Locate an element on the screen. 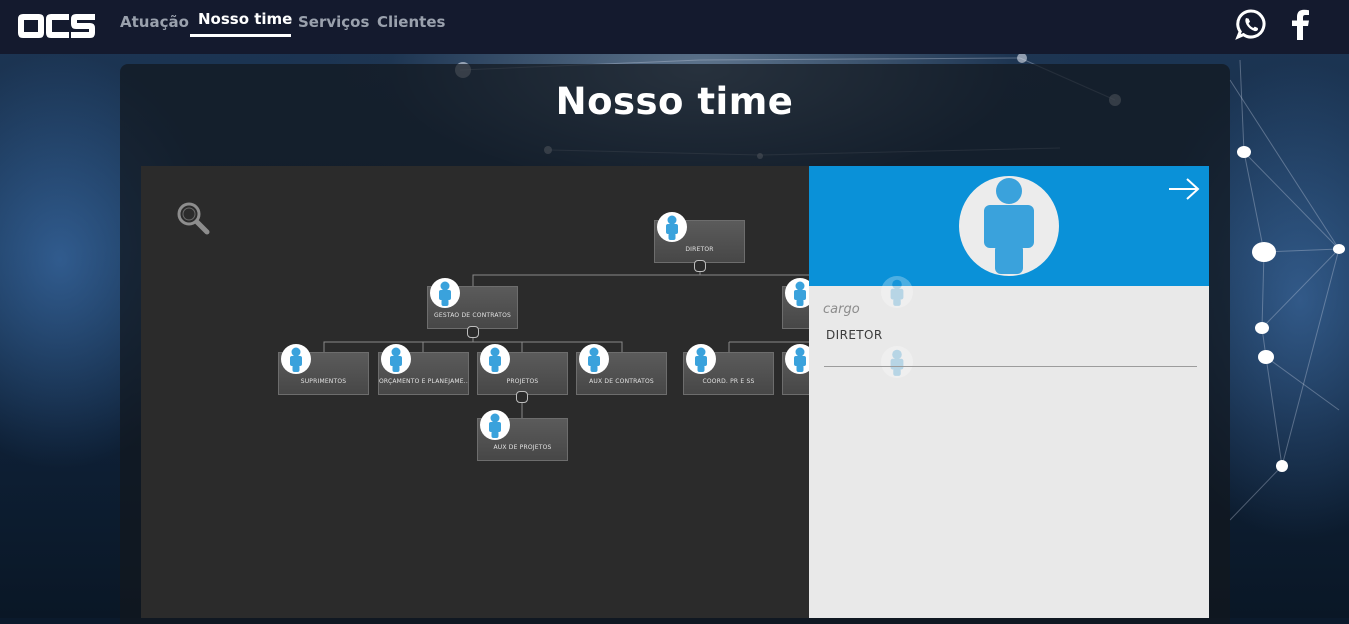 This screenshot has width=1349, height=624. org-node-gestao-contratos: GESTÃO DE CONTRATOS is located at coordinates (472, 303).